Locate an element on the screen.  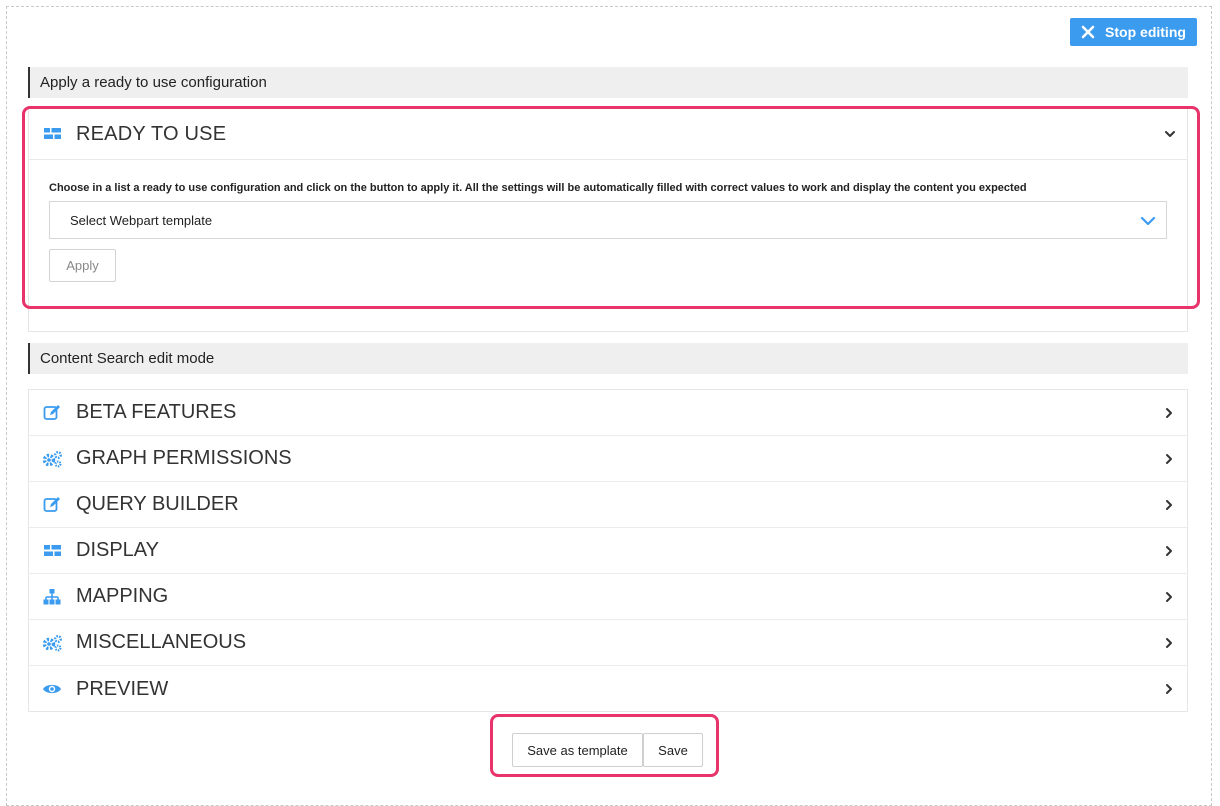
accordion-item-label: DISPLAY is located at coordinates (117, 550).